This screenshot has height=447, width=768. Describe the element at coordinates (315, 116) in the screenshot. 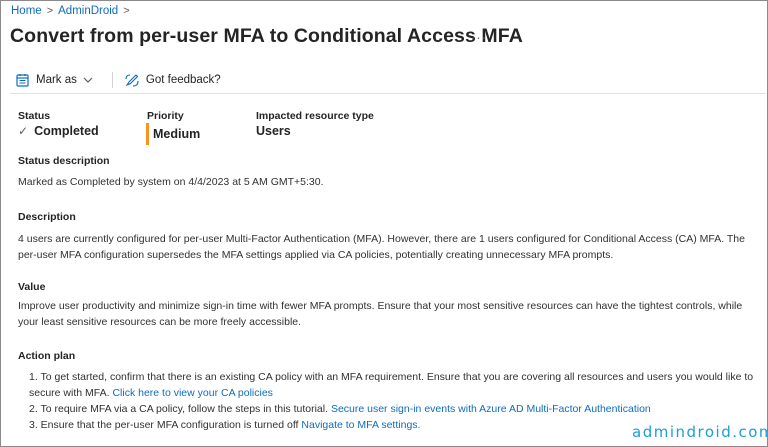

I see `impacted-resource-label: Impacted resource type` at that location.